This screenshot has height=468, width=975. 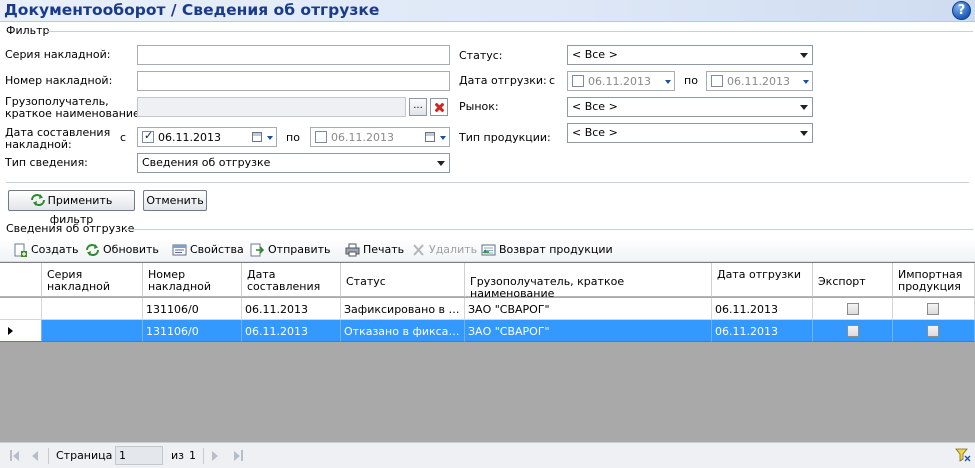 What do you see at coordinates (403, 280) in the screenshot?
I see `header-status: Статус` at bounding box center [403, 280].